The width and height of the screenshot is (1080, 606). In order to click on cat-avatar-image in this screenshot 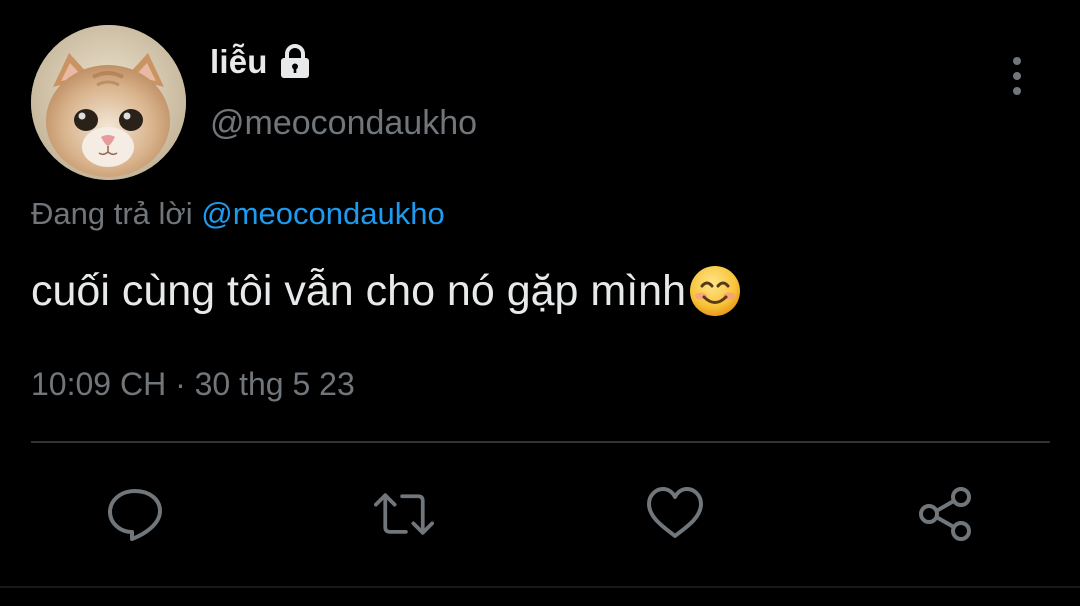, I will do `click(108, 102)`.